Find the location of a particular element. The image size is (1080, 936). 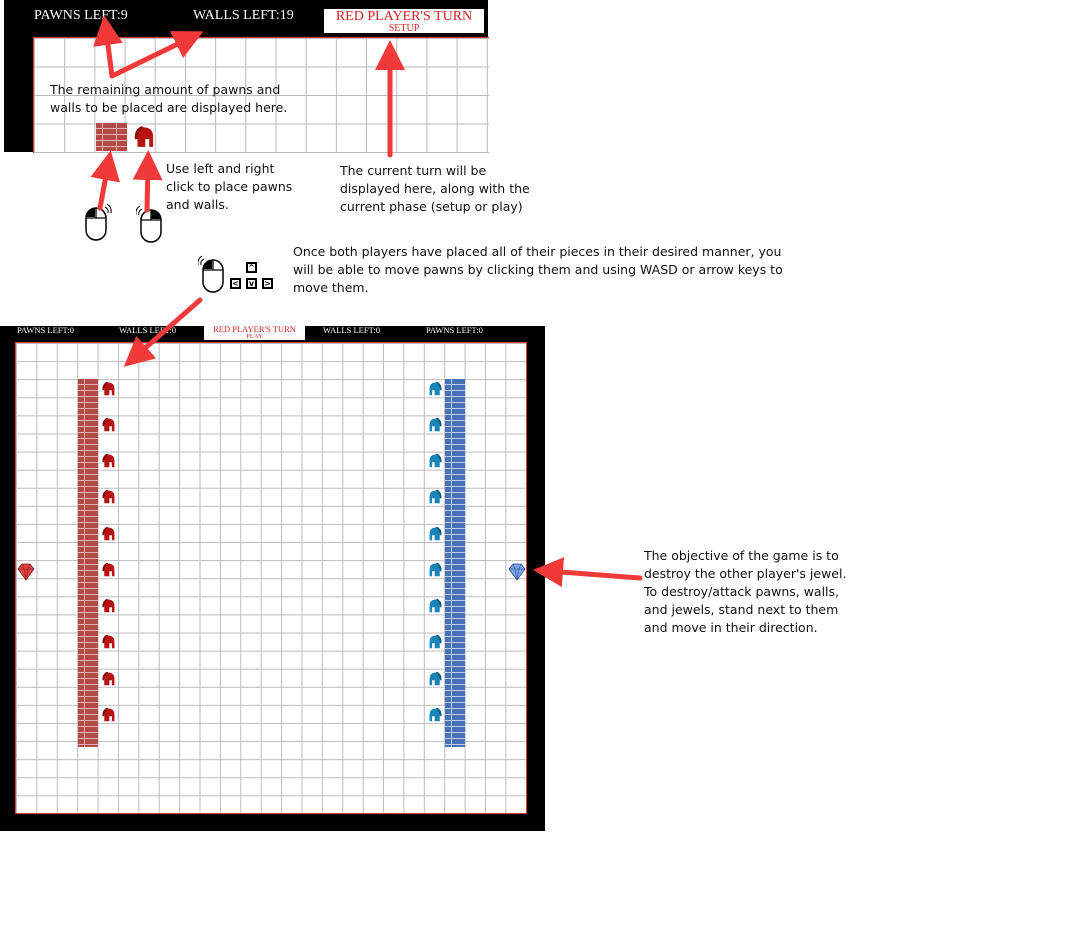

arrow-to-pawns-counter is located at coordinates (108, 47).